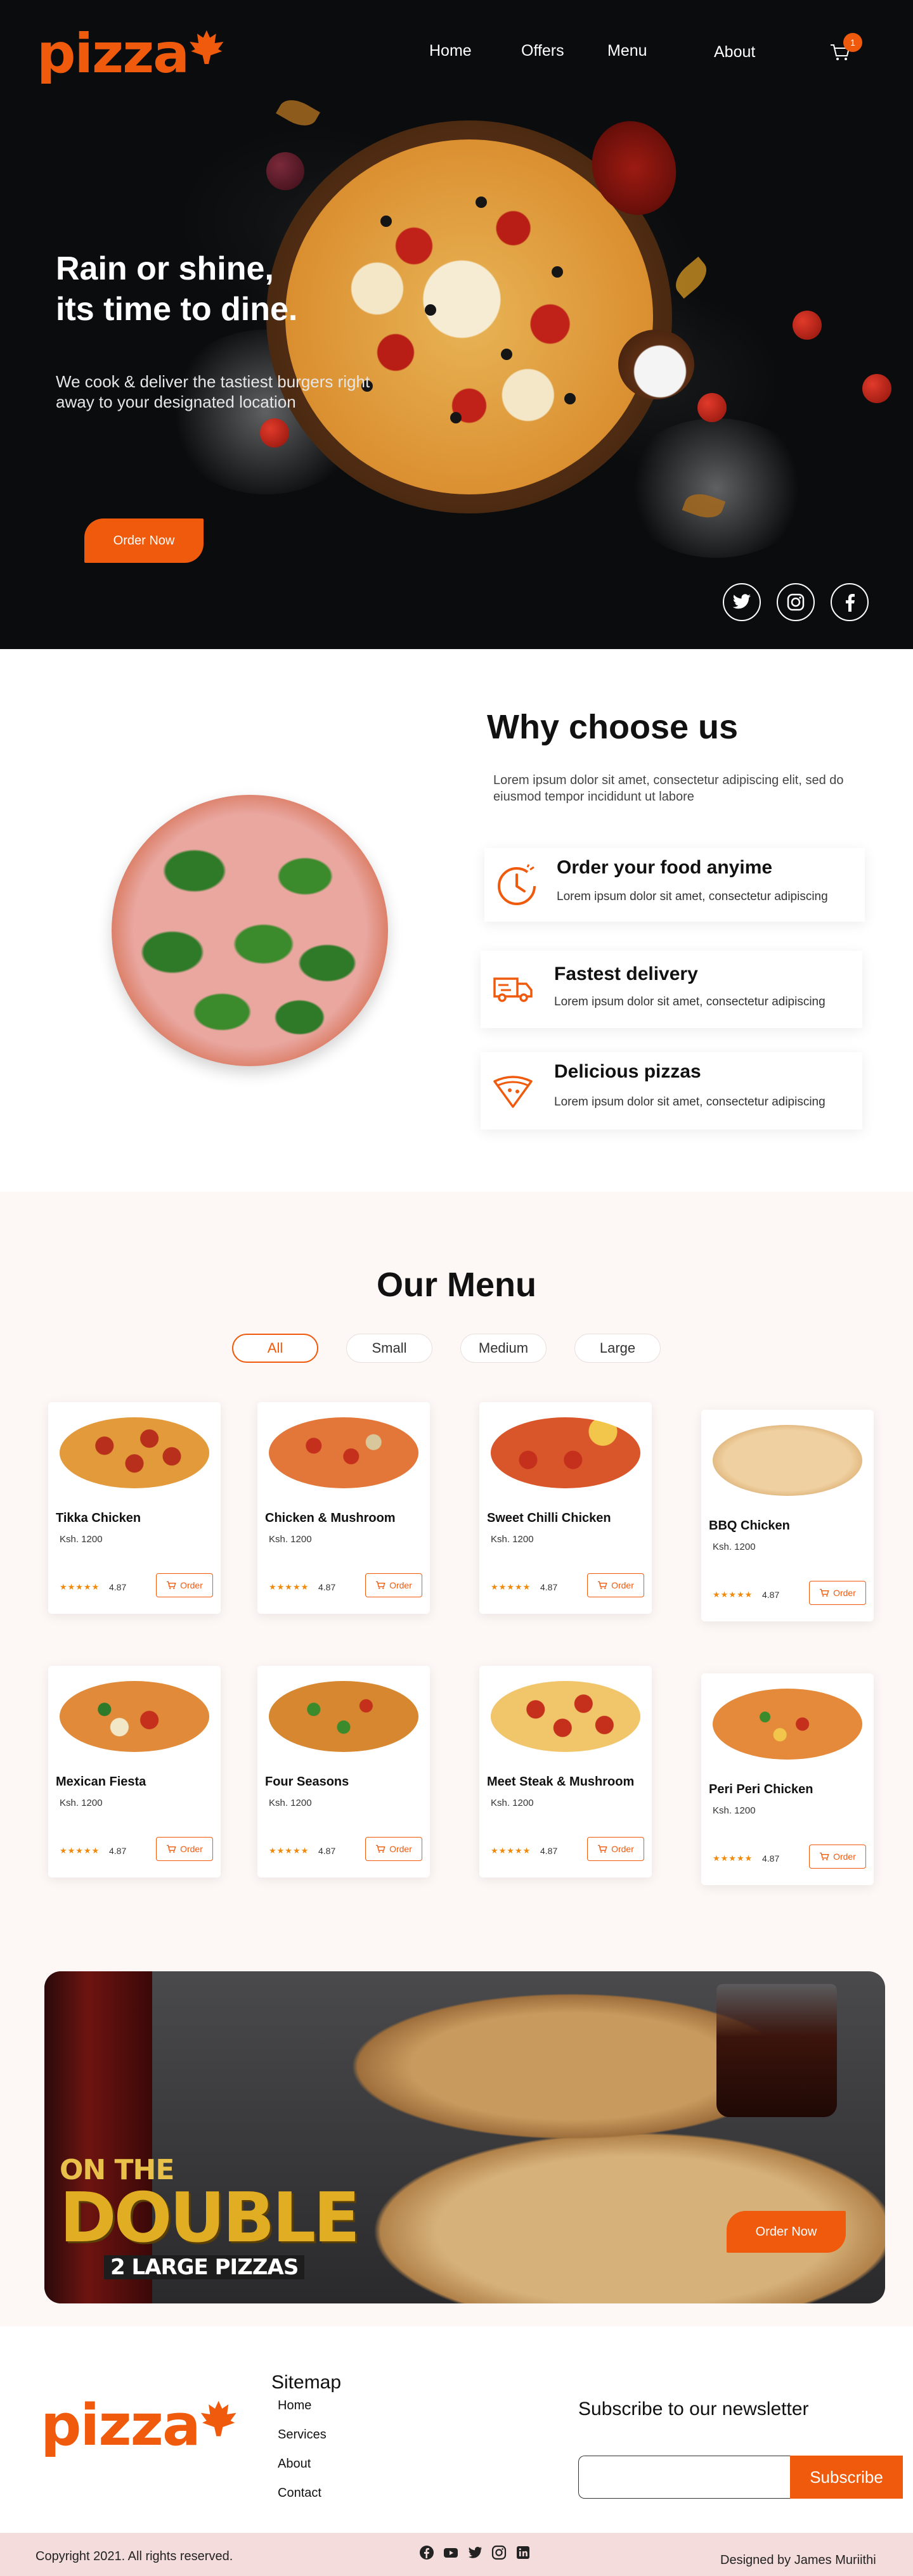  I want to click on sitemap-services: Services, so click(302, 2435).